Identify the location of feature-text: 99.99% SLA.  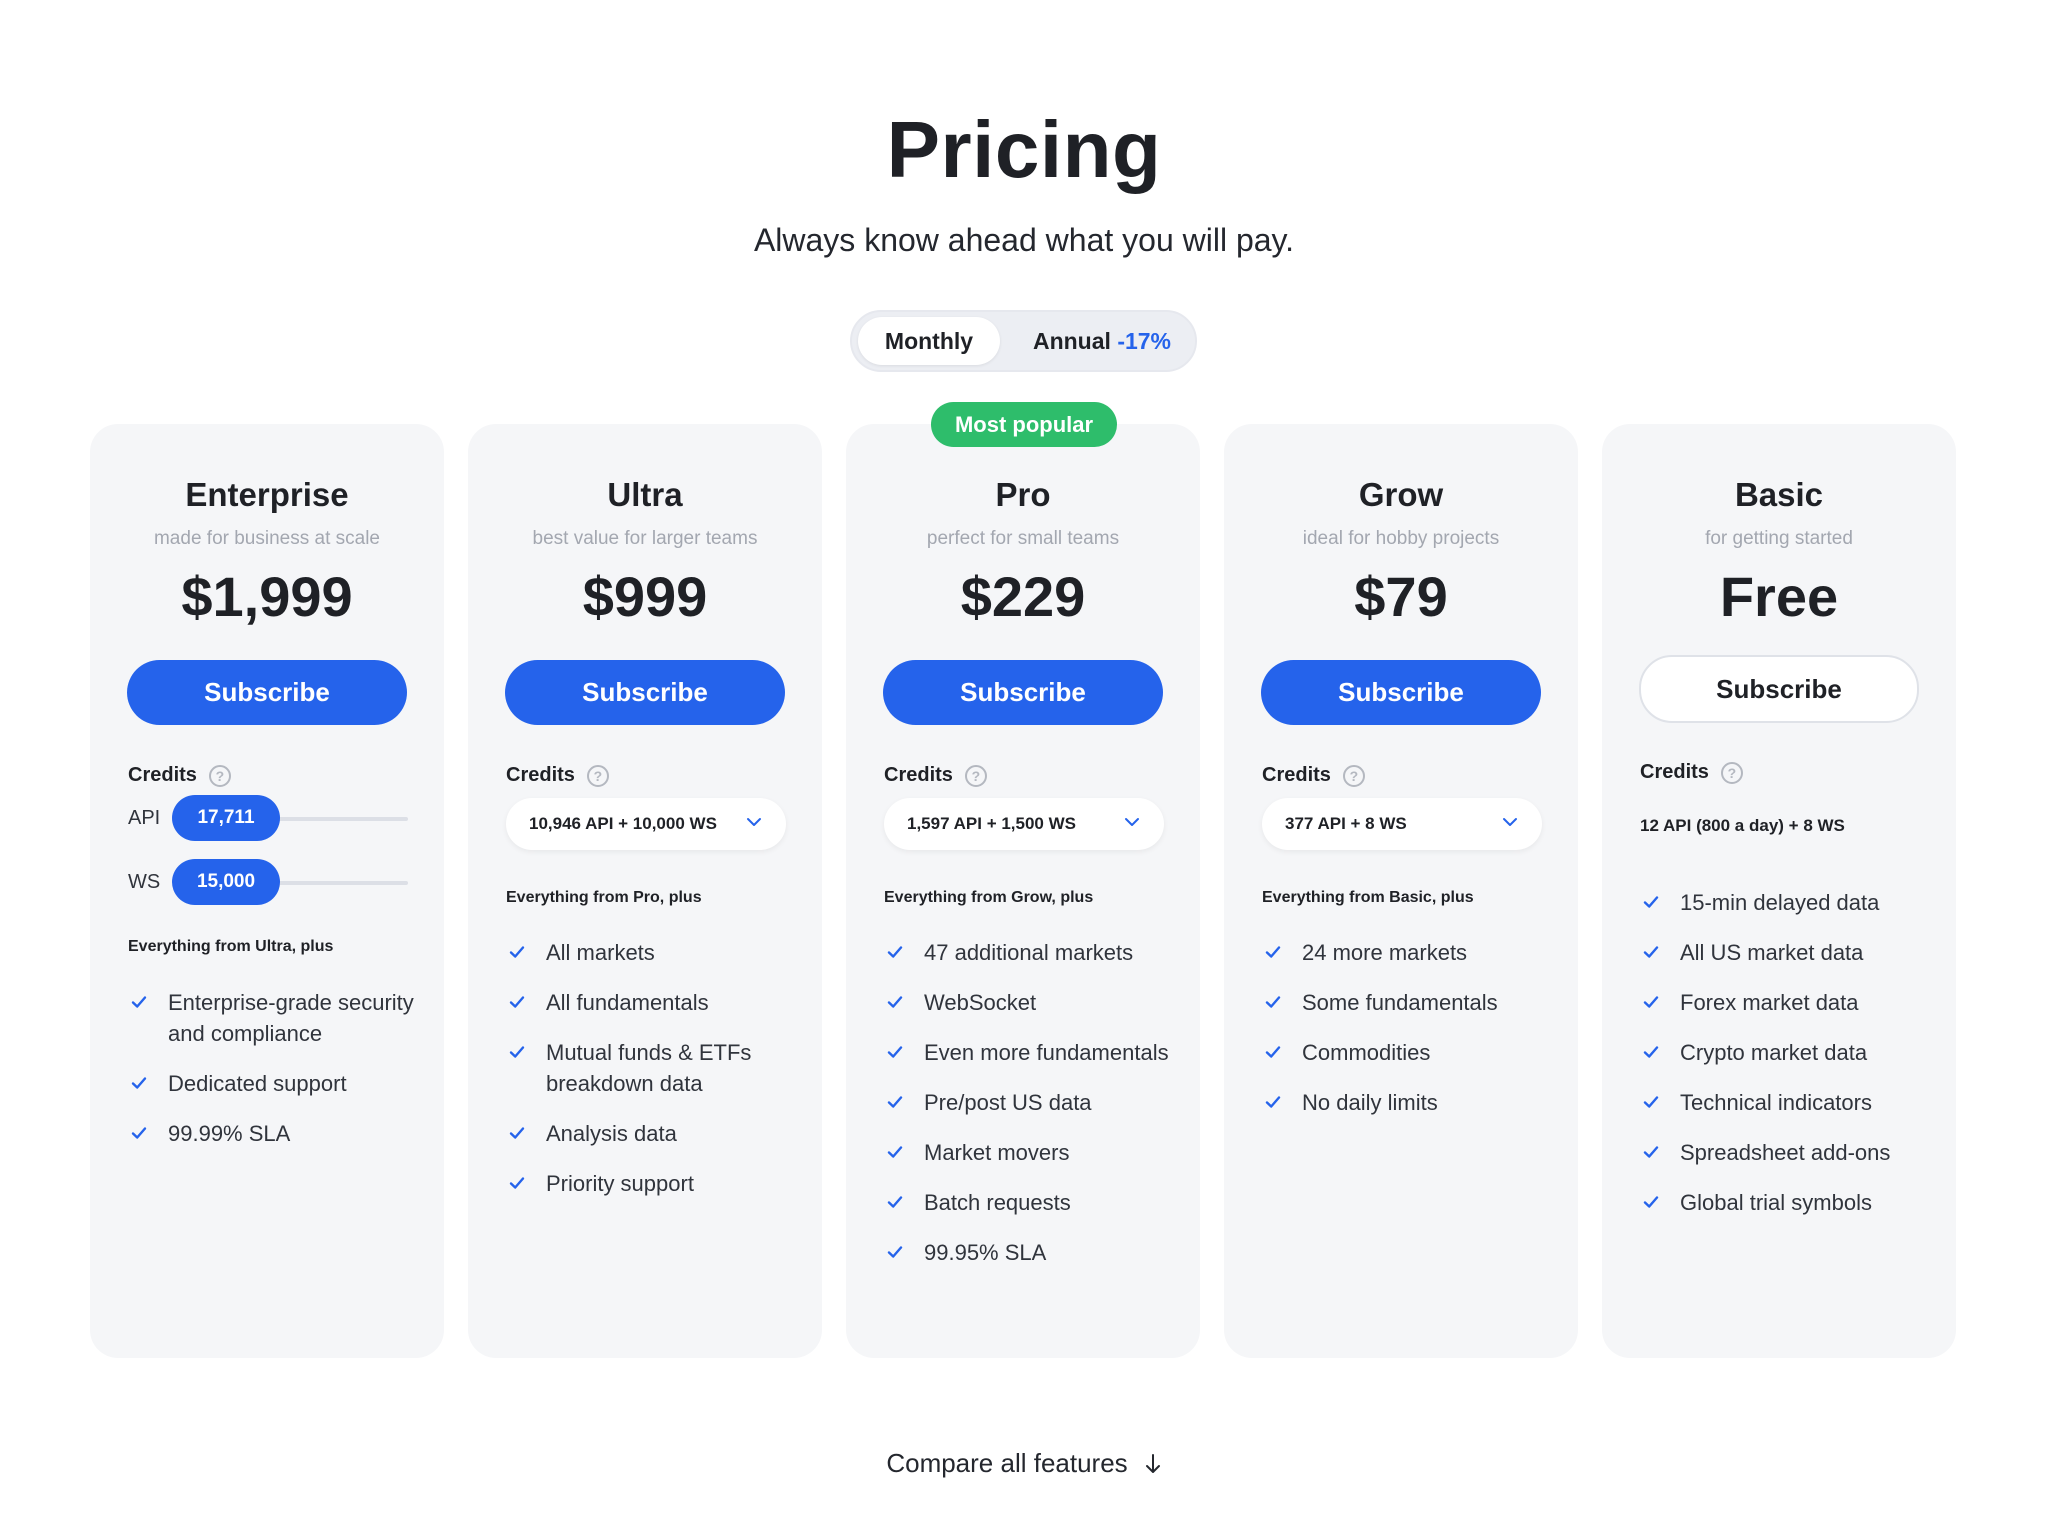
(229, 1133).